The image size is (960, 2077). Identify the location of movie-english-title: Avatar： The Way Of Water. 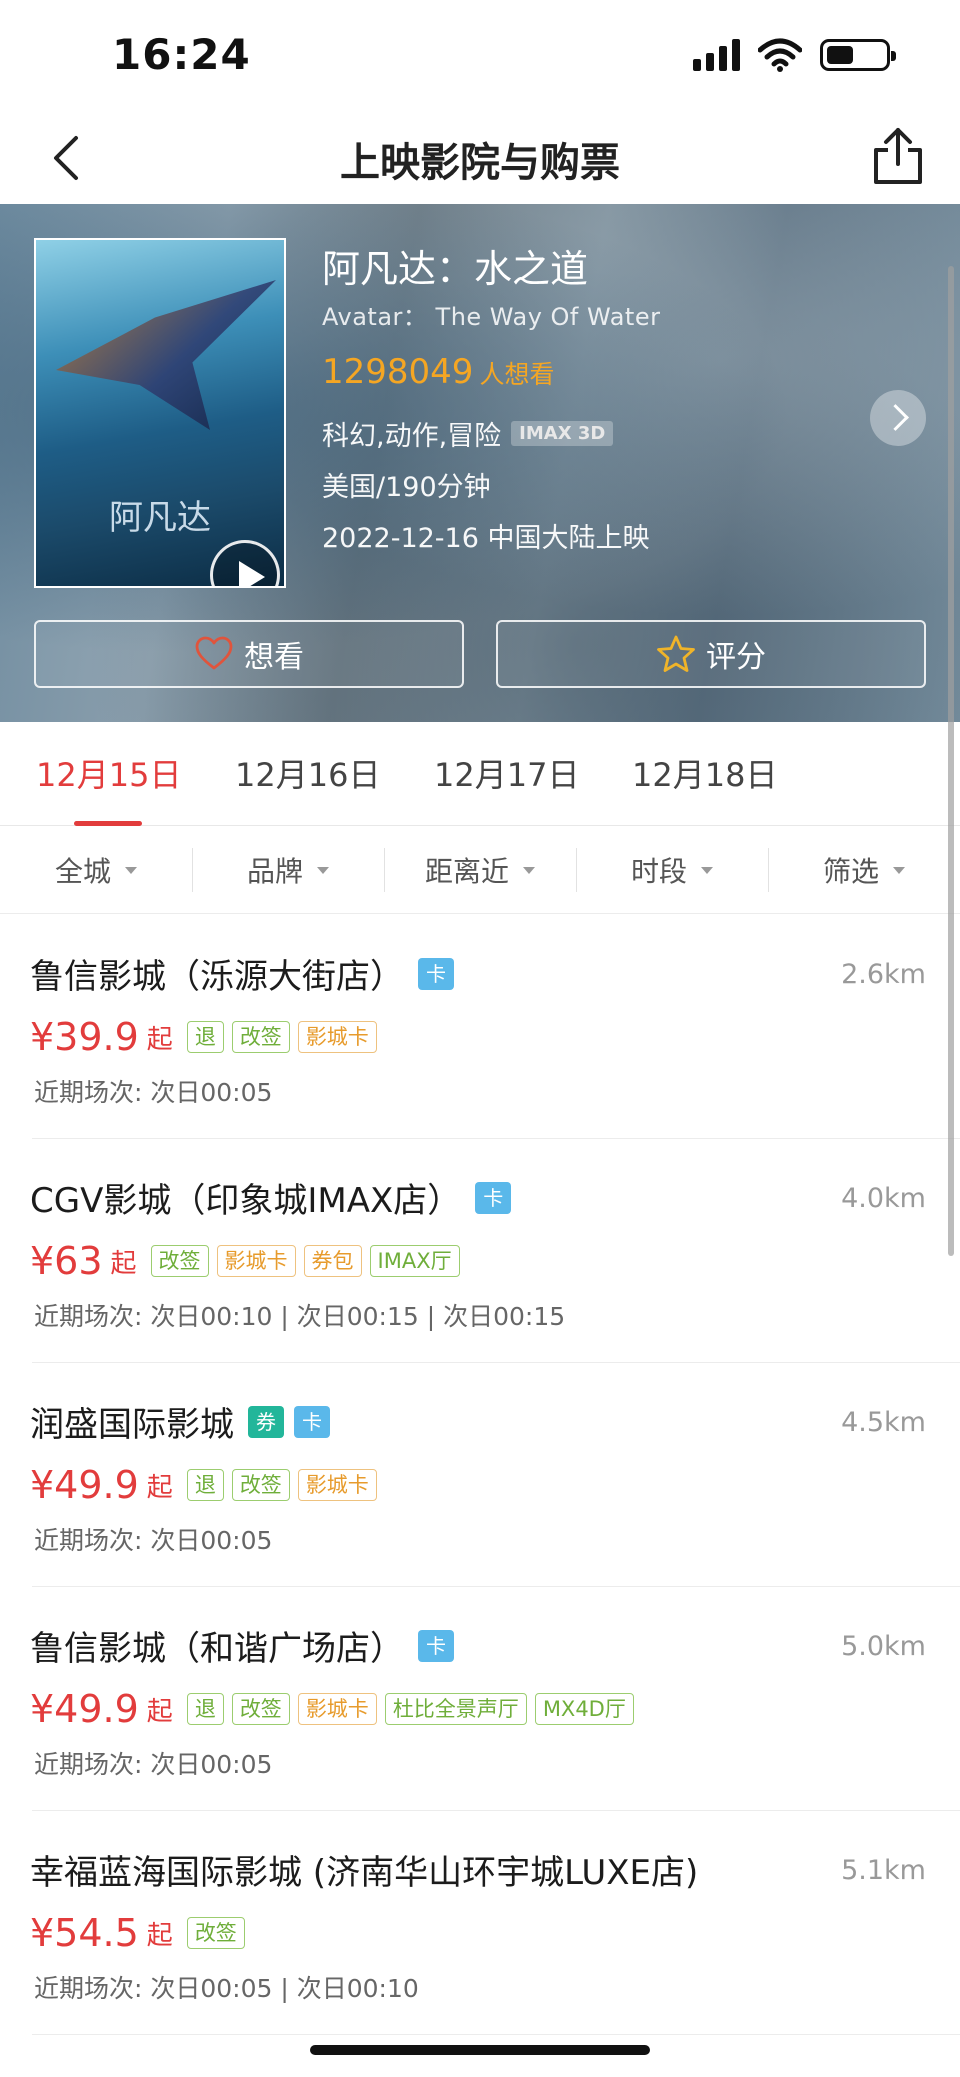
(491, 317).